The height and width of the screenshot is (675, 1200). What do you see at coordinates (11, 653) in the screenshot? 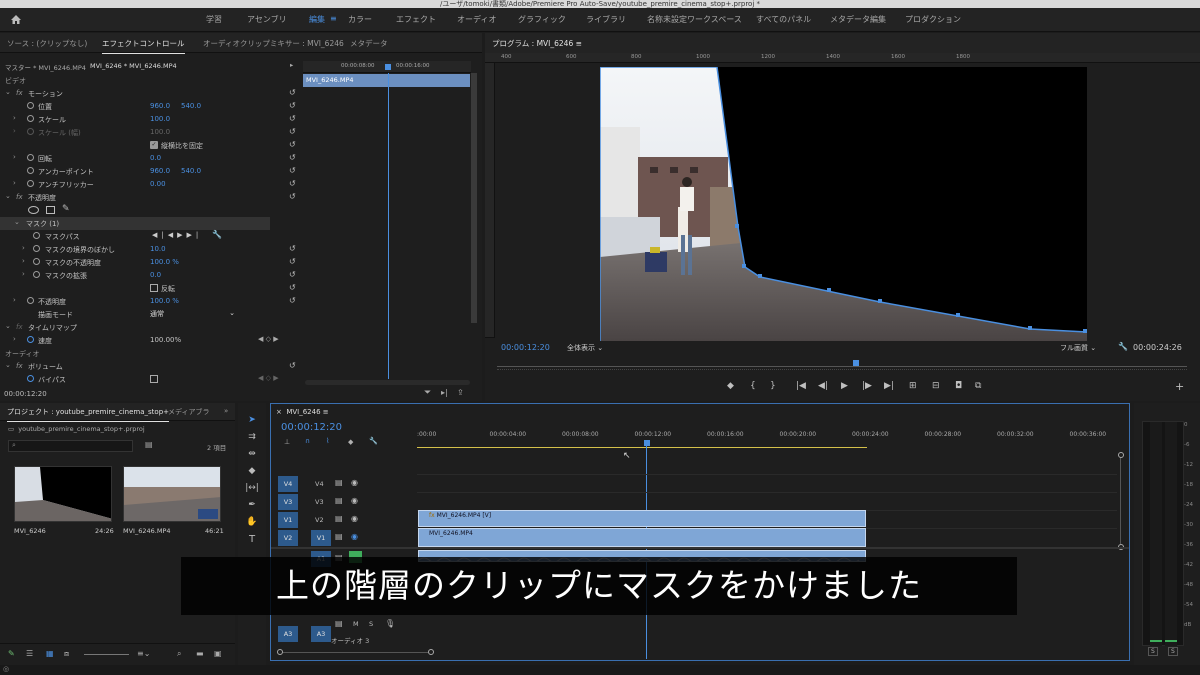
I see `pencil-icon: ✎` at bounding box center [11, 653].